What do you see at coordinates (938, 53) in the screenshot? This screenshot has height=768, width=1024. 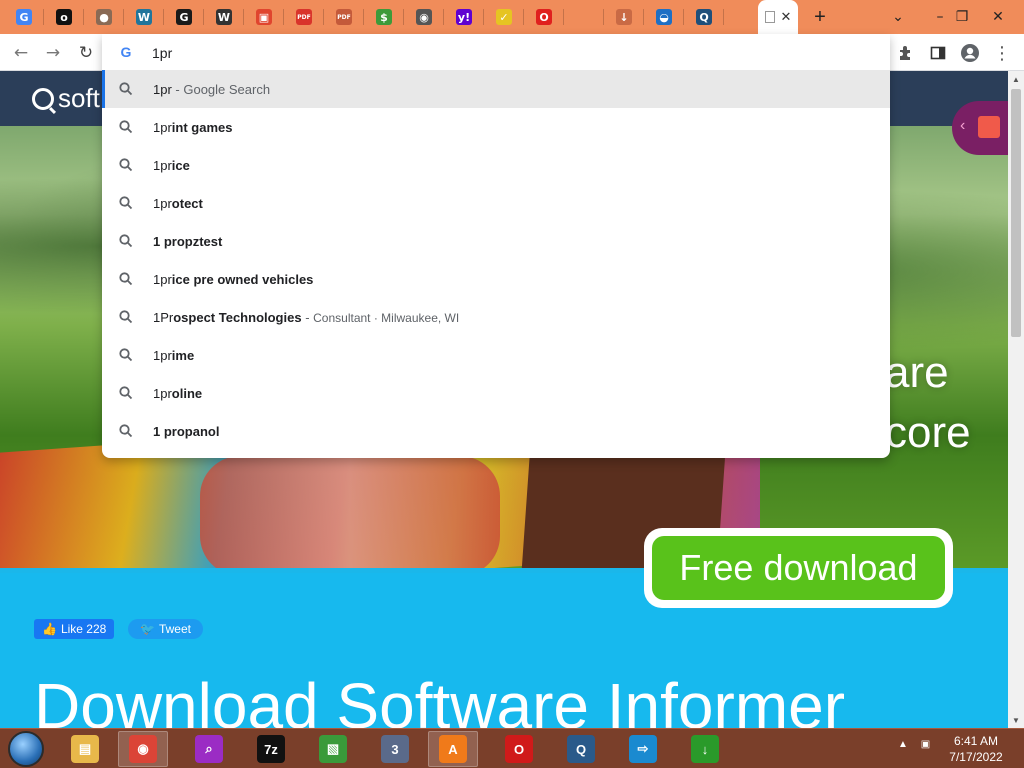 I see `side-panel-button` at bounding box center [938, 53].